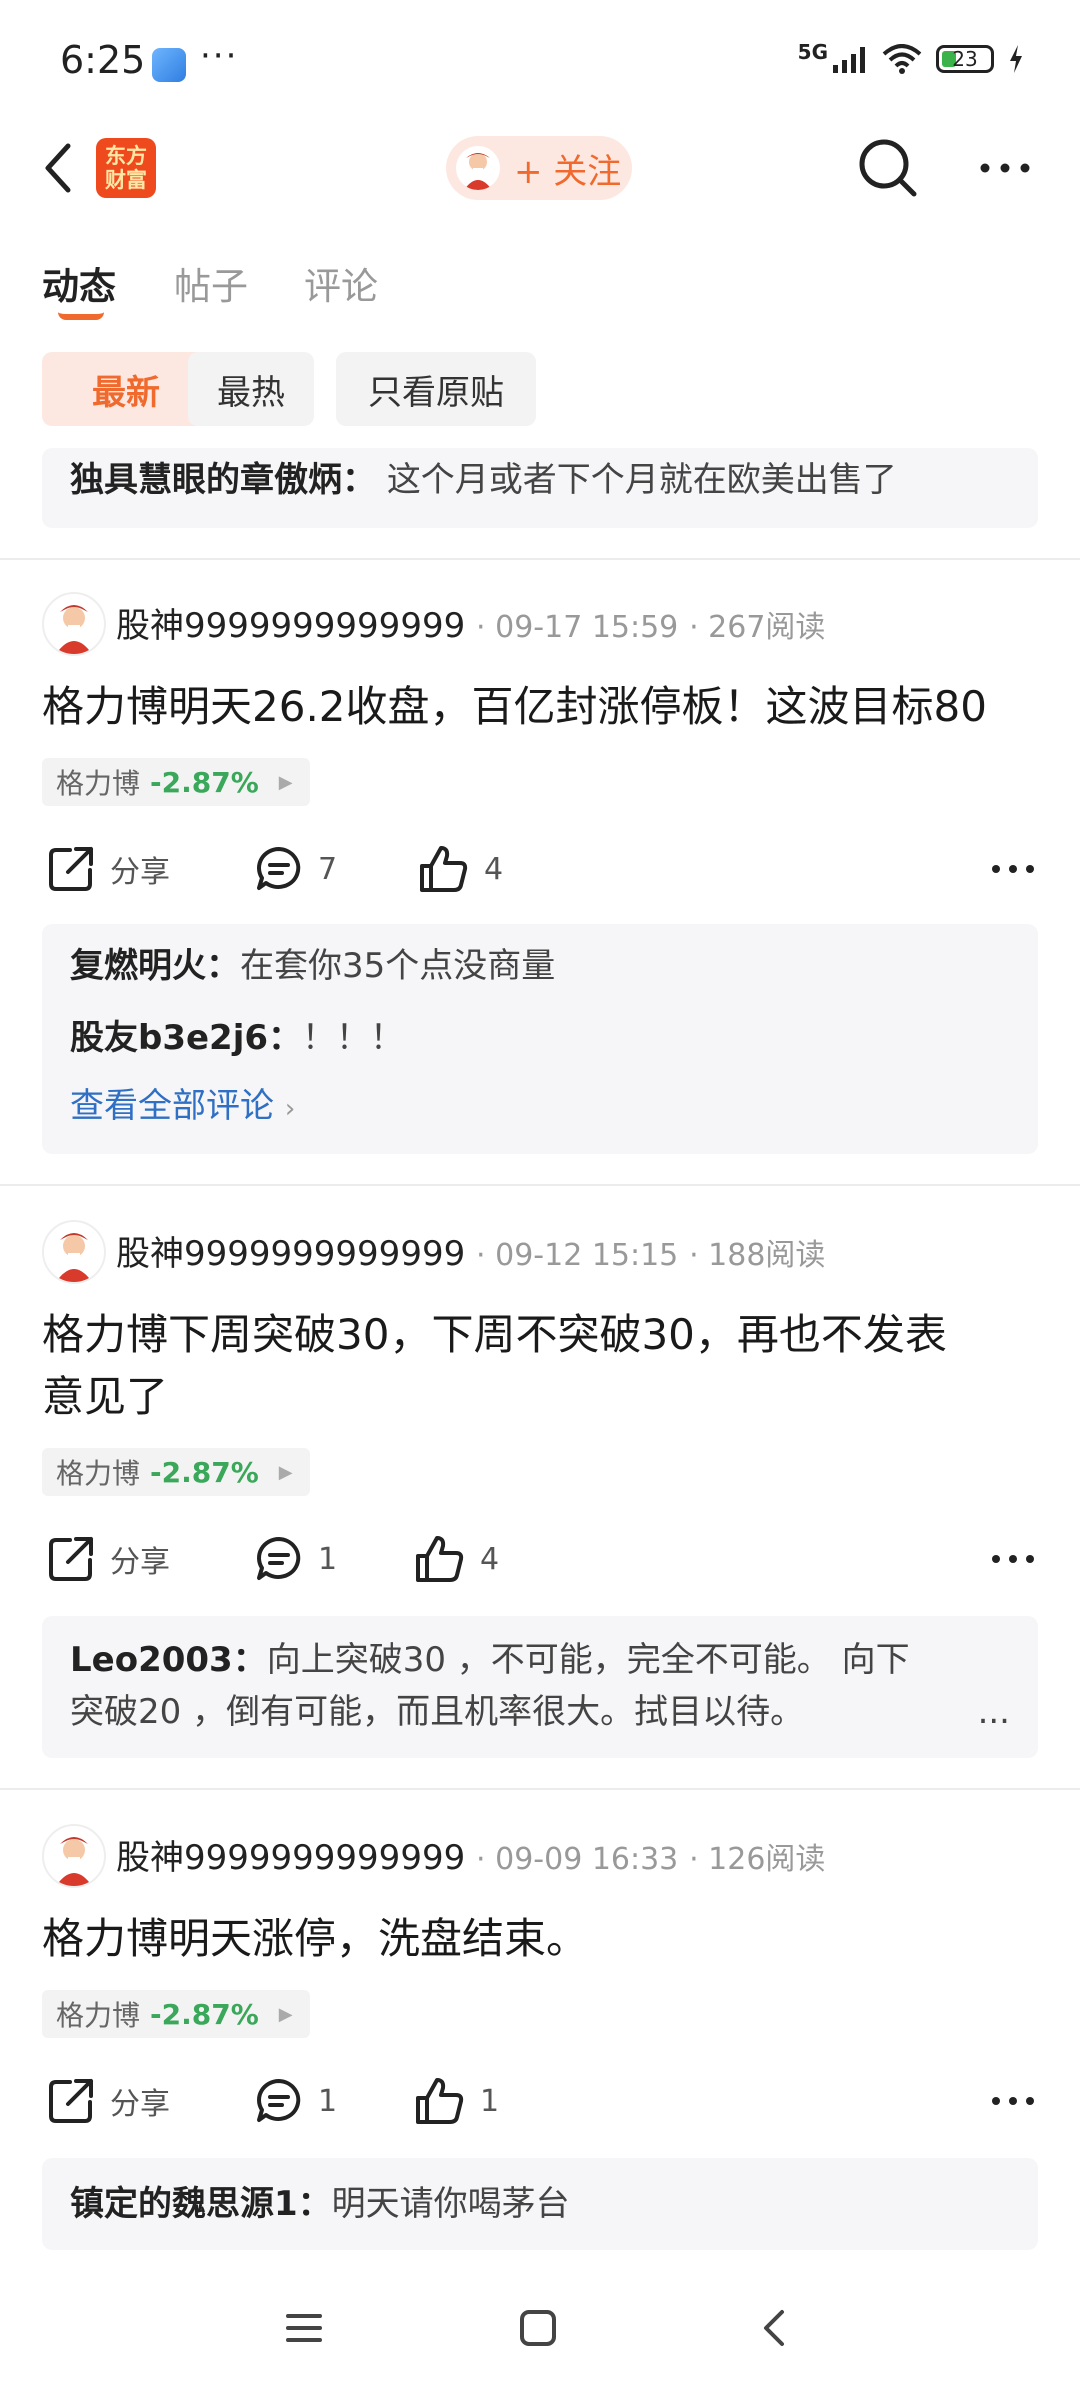 The height and width of the screenshot is (2400, 1080). What do you see at coordinates (151, 1660) in the screenshot?
I see `comment-author: Leo2003` at bounding box center [151, 1660].